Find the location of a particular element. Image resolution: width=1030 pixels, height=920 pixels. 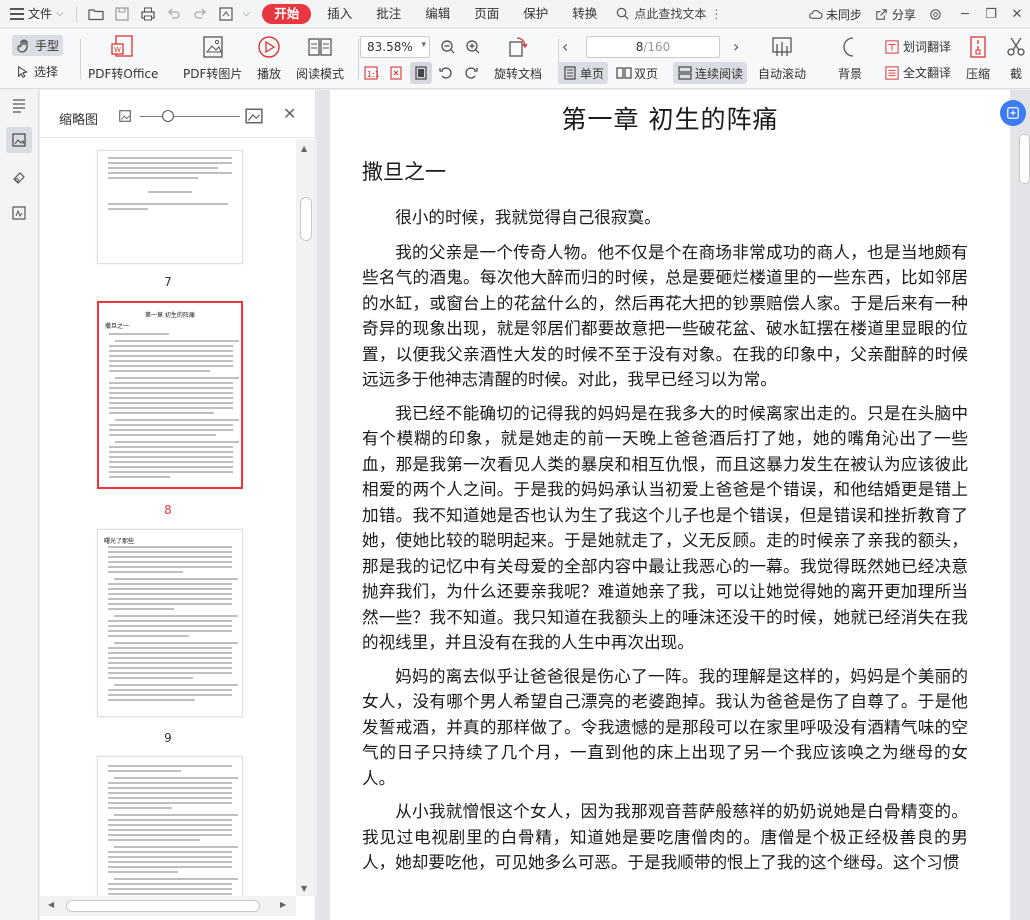

thumbnail-page: 曙光了那些 is located at coordinates (170, 623).